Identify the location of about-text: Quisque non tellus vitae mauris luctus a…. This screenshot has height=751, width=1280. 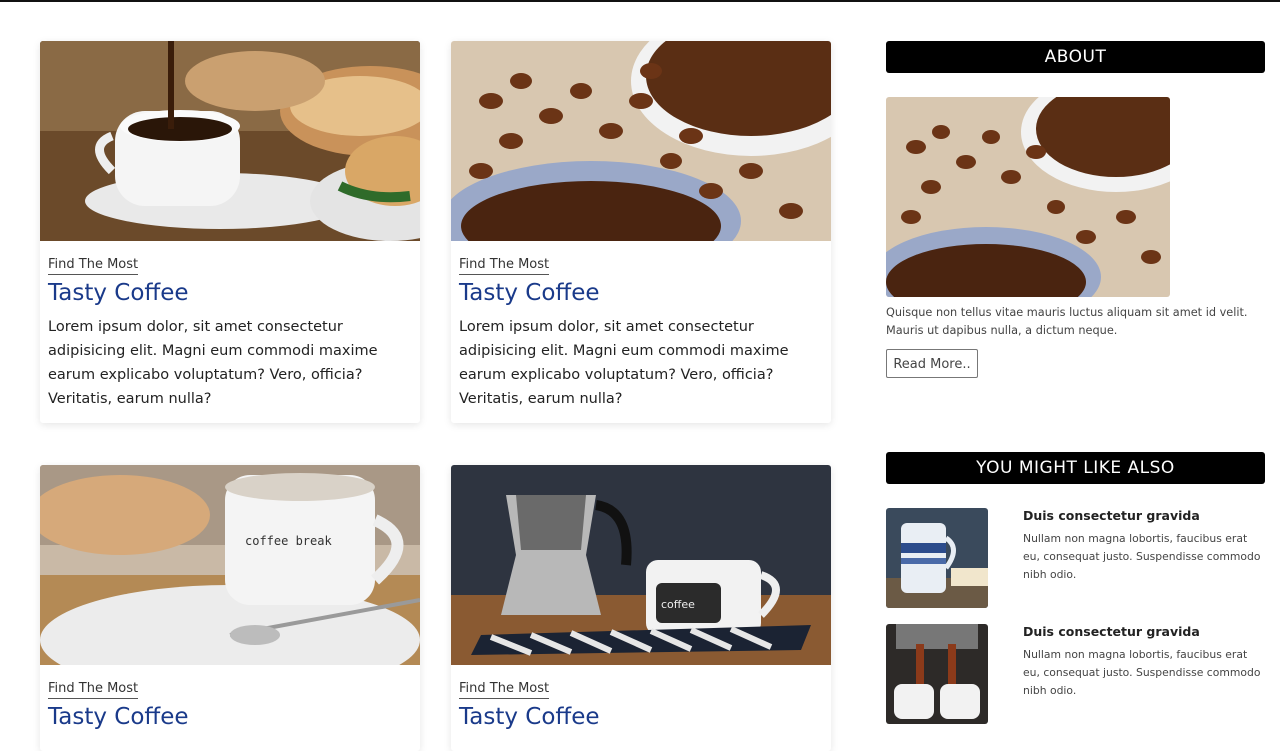
(1067, 321).